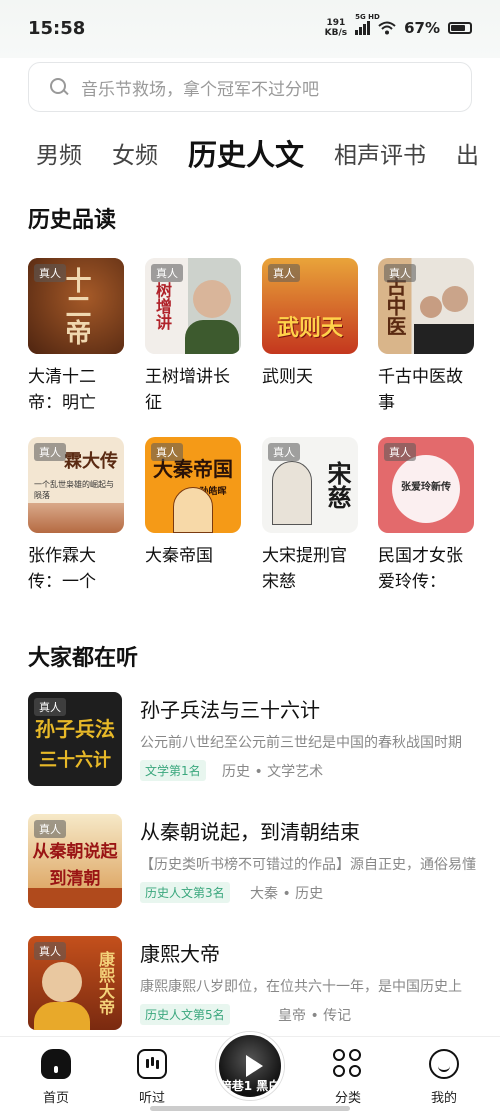 The width and height of the screenshot is (500, 1115). I want to click on tab-history-culture: 历史人文, so click(246, 153).